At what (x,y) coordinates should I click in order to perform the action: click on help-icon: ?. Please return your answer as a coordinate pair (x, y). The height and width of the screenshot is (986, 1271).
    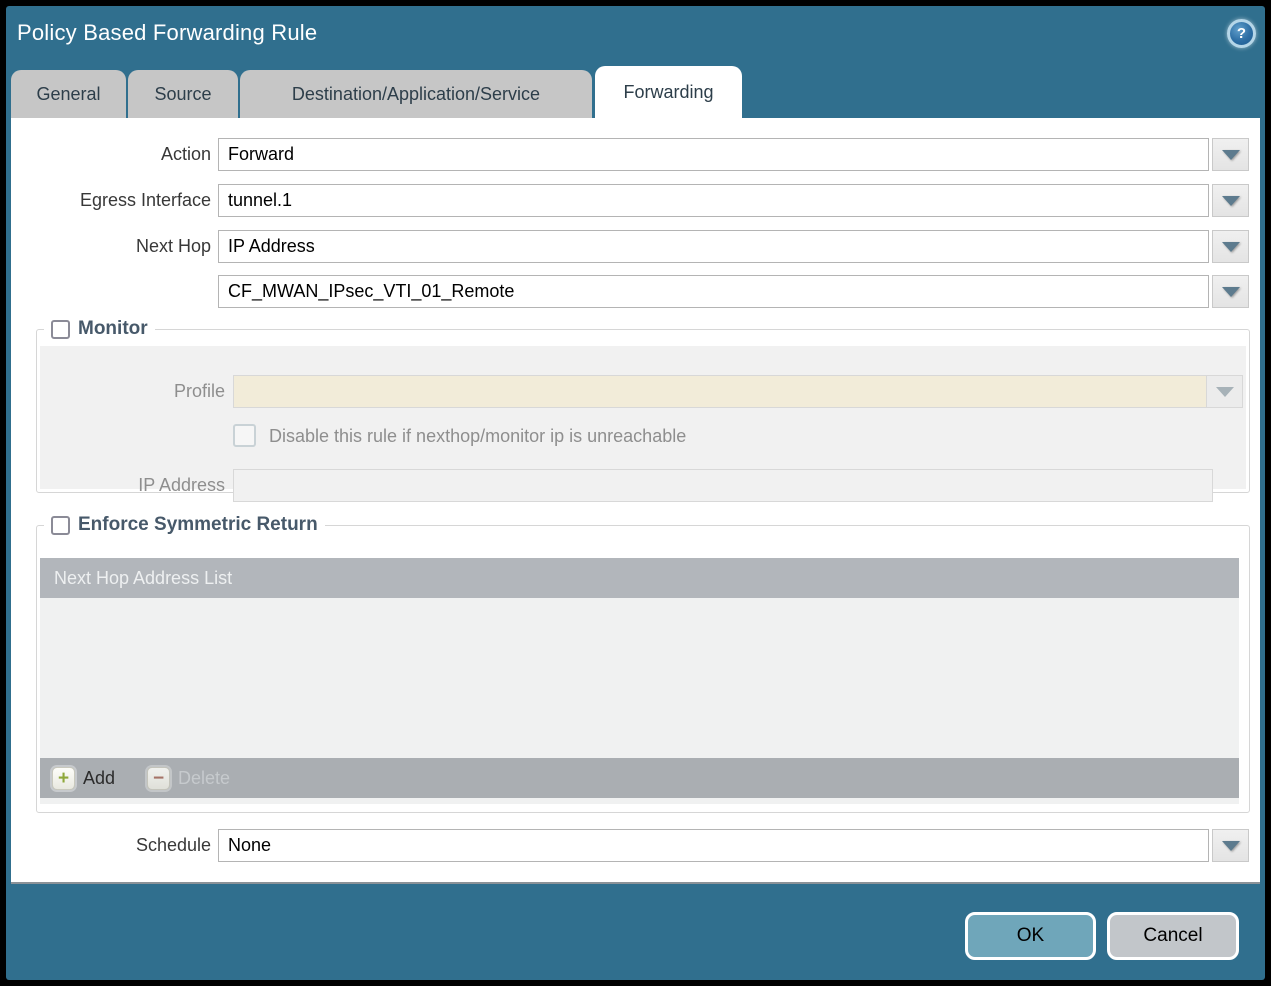
    Looking at the image, I should click on (1241, 33).